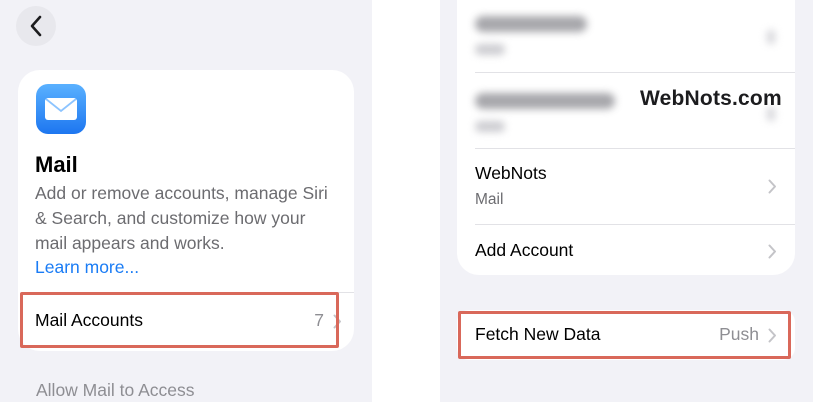 The width and height of the screenshot is (813, 402). I want to click on add-account-label: Add Account, so click(524, 250).